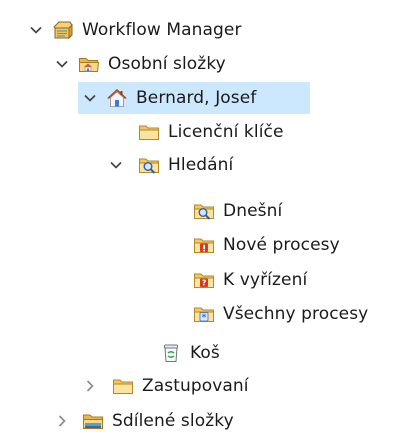  I want to click on tree-node-delegated: Zastupovaní, so click(165, 386).